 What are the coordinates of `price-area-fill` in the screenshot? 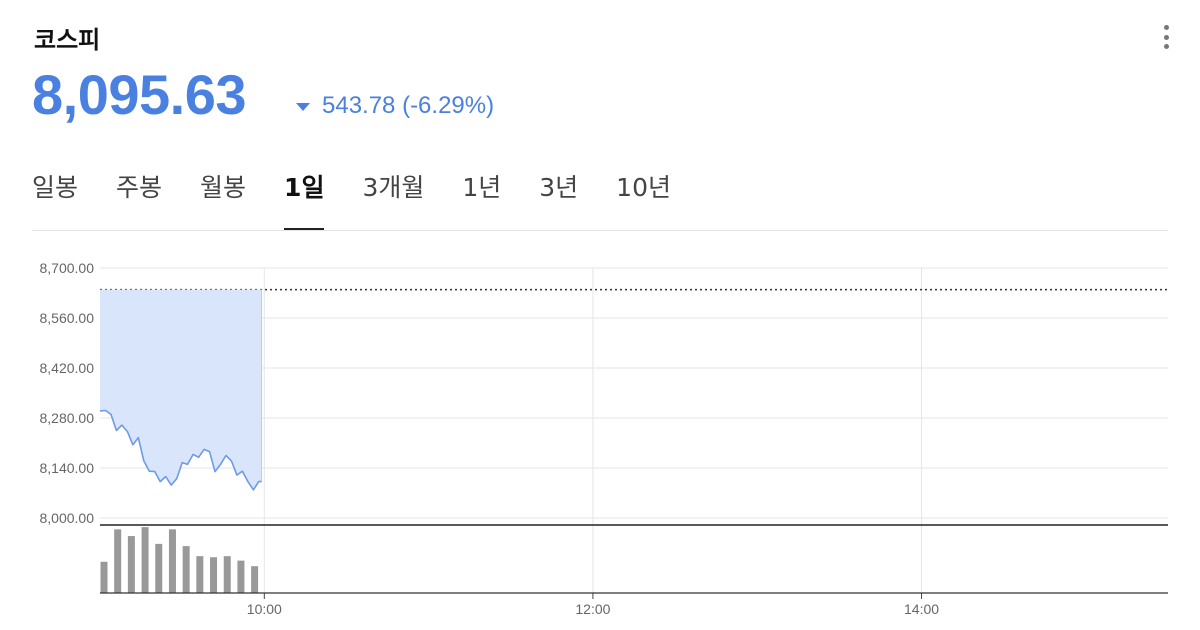 It's located at (181, 389).